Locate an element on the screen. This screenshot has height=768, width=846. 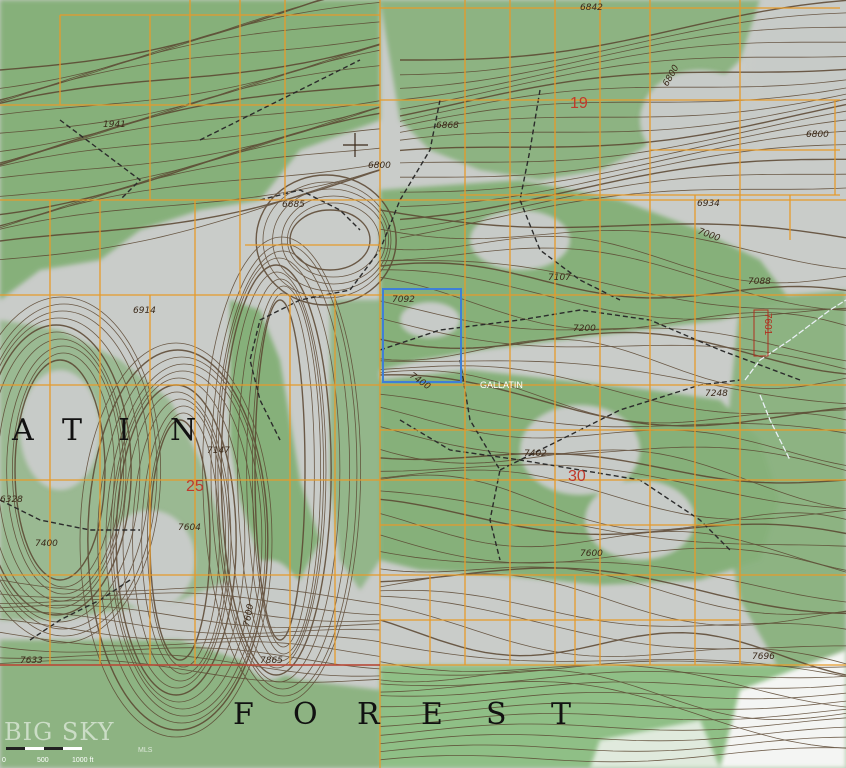
scale-label: 0 is located at coordinates (4, 760).